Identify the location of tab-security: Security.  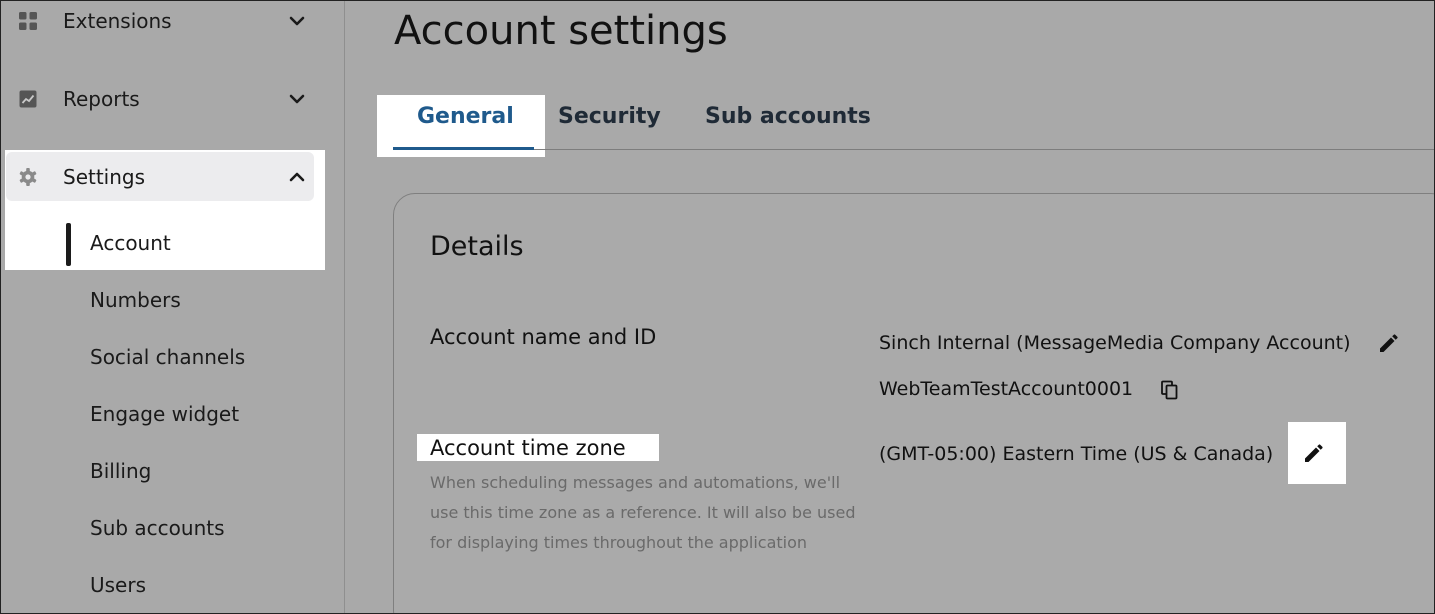
(609, 116).